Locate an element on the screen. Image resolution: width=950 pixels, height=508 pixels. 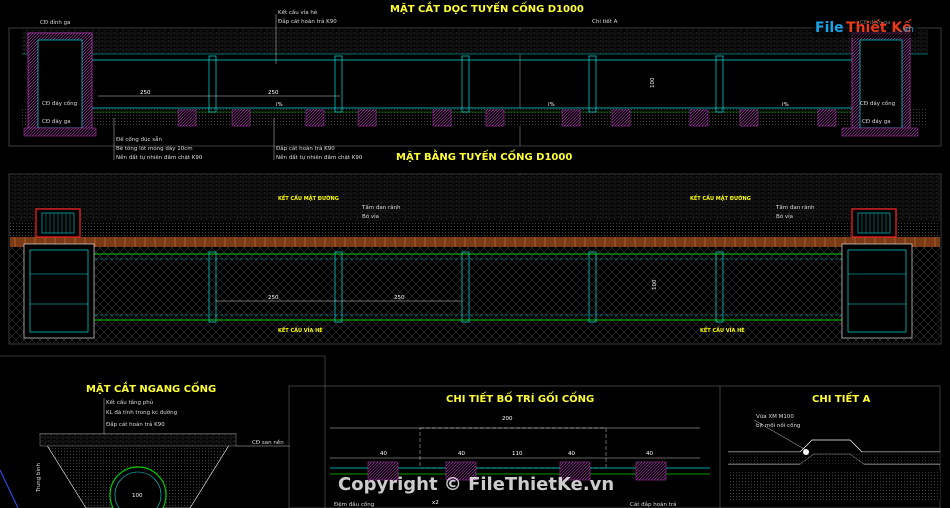
manhole-right-plan is located at coordinates (877, 291).